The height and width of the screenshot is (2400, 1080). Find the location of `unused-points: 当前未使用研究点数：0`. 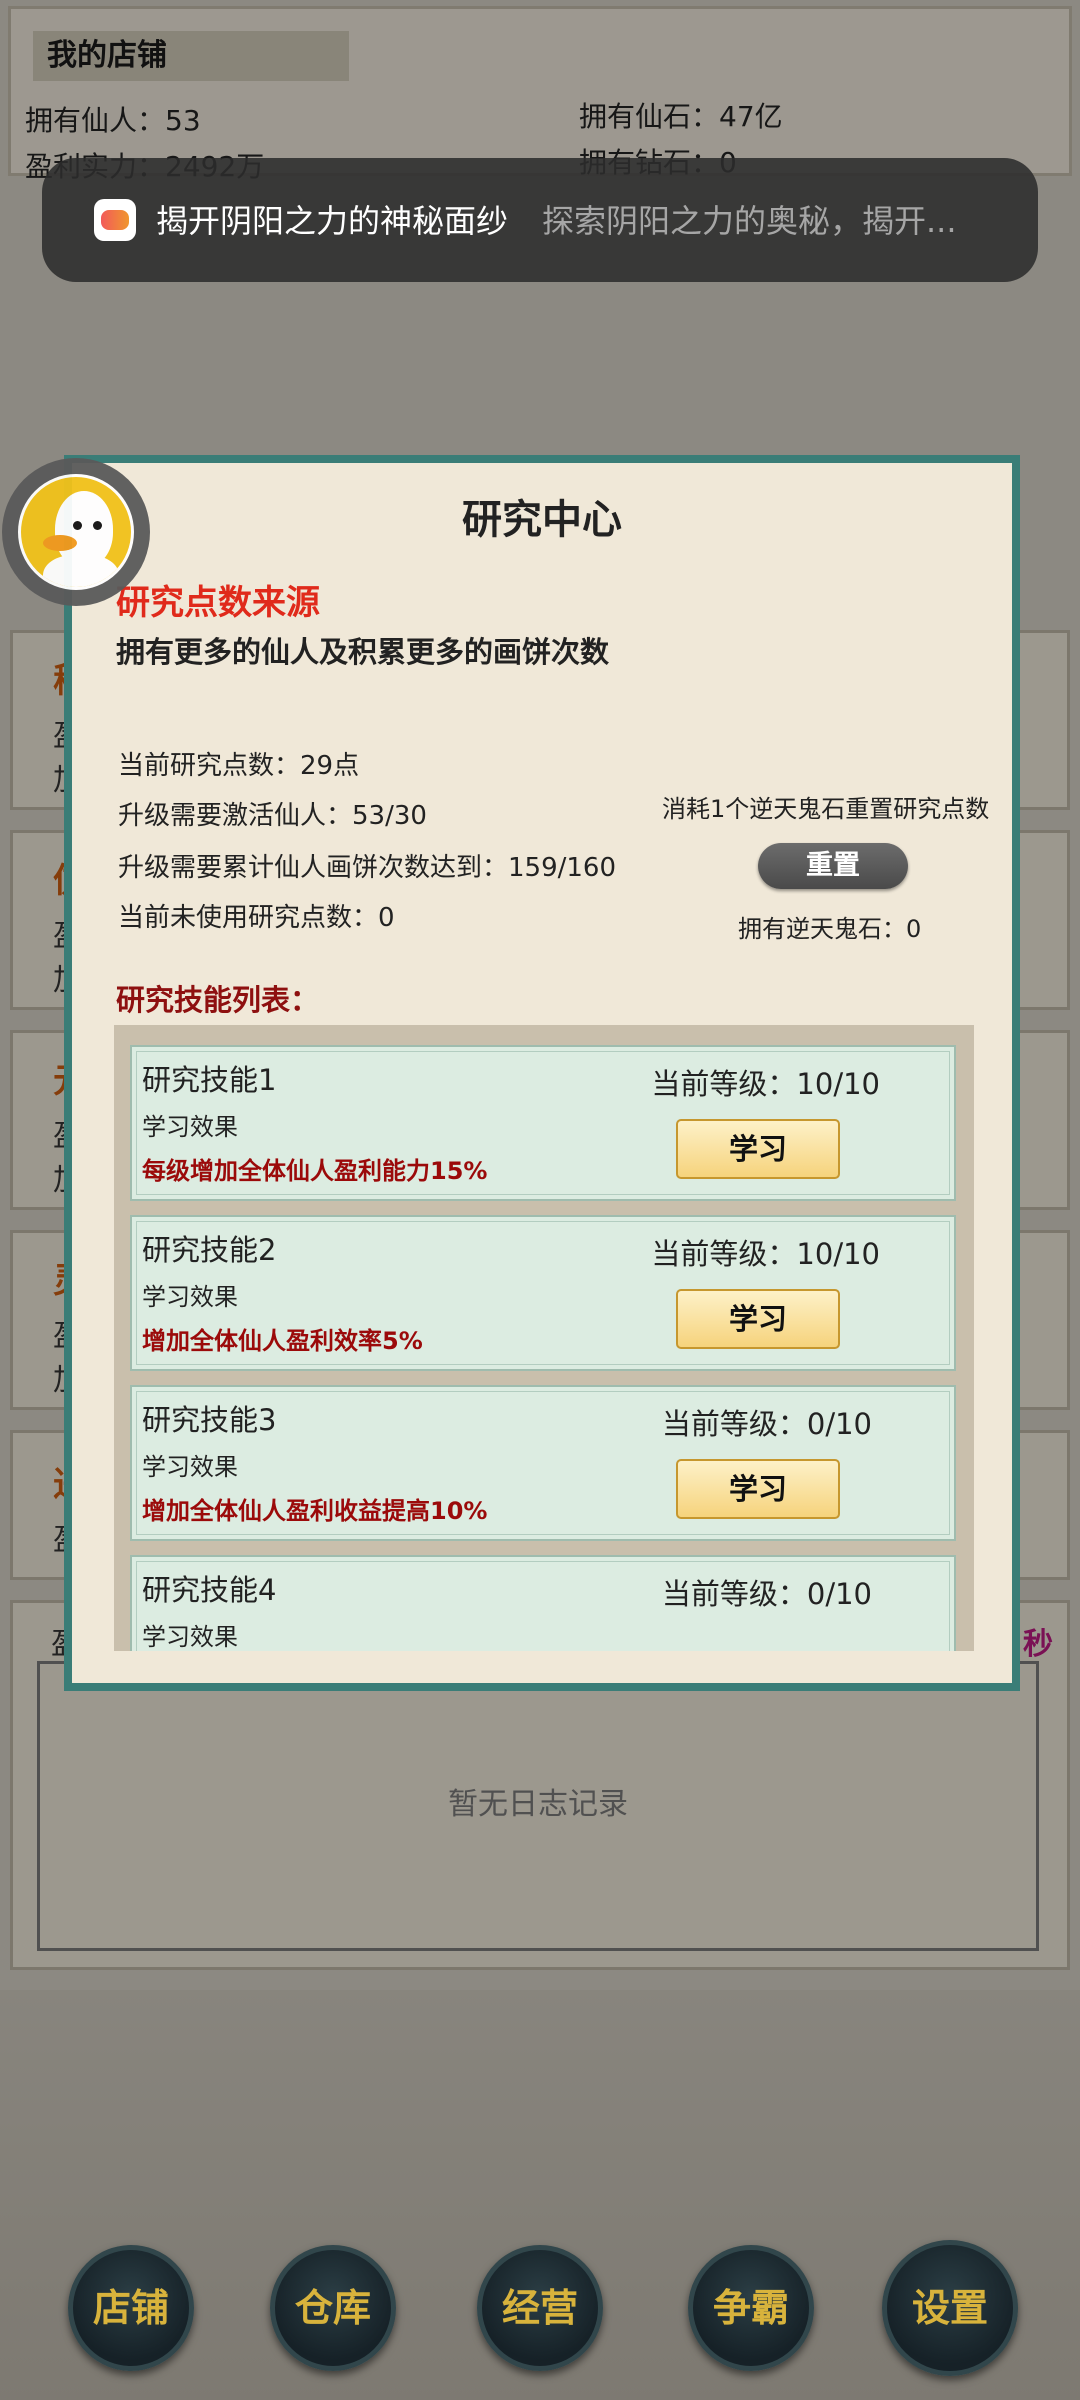

unused-points: 当前未使用研究点数：0 is located at coordinates (256, 918).